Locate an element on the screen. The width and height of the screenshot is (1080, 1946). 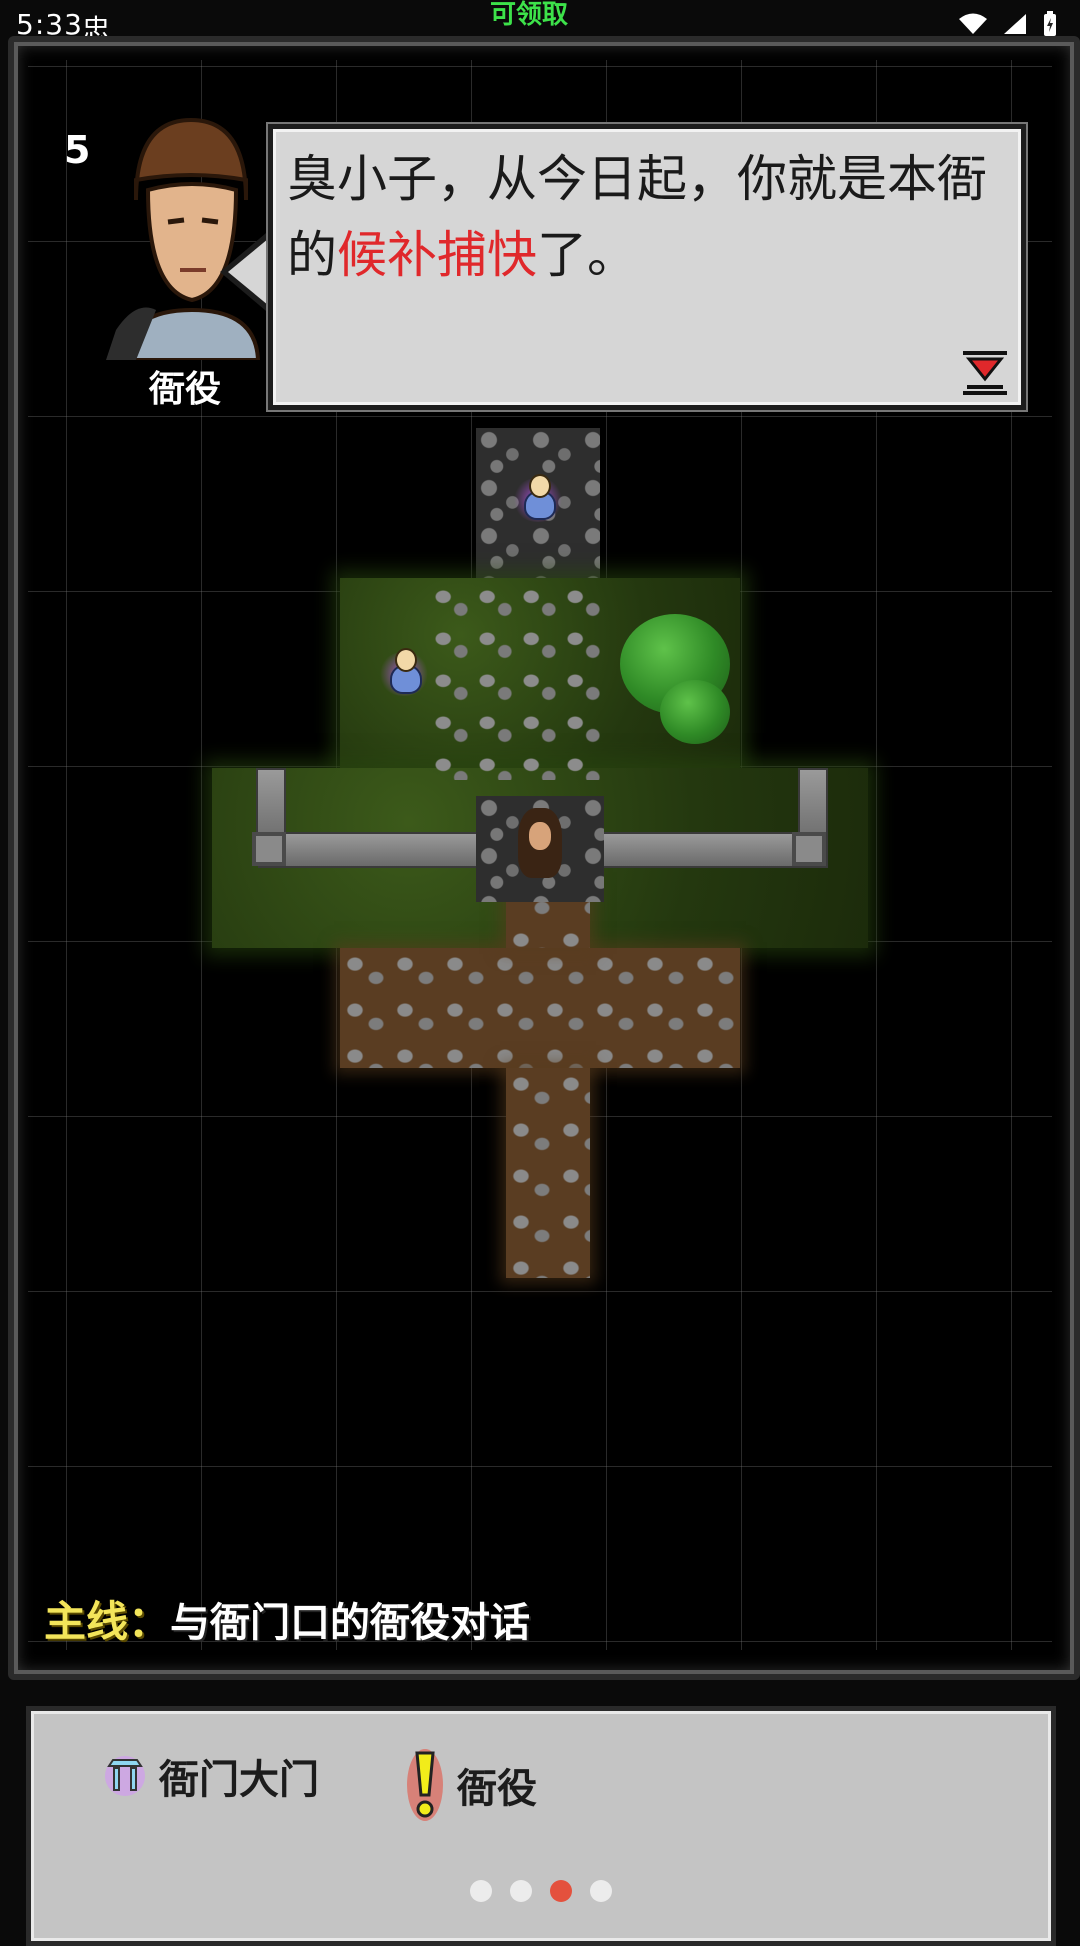
legend-item-gate: 衙门大门 is located at coordinates (212, 1776).